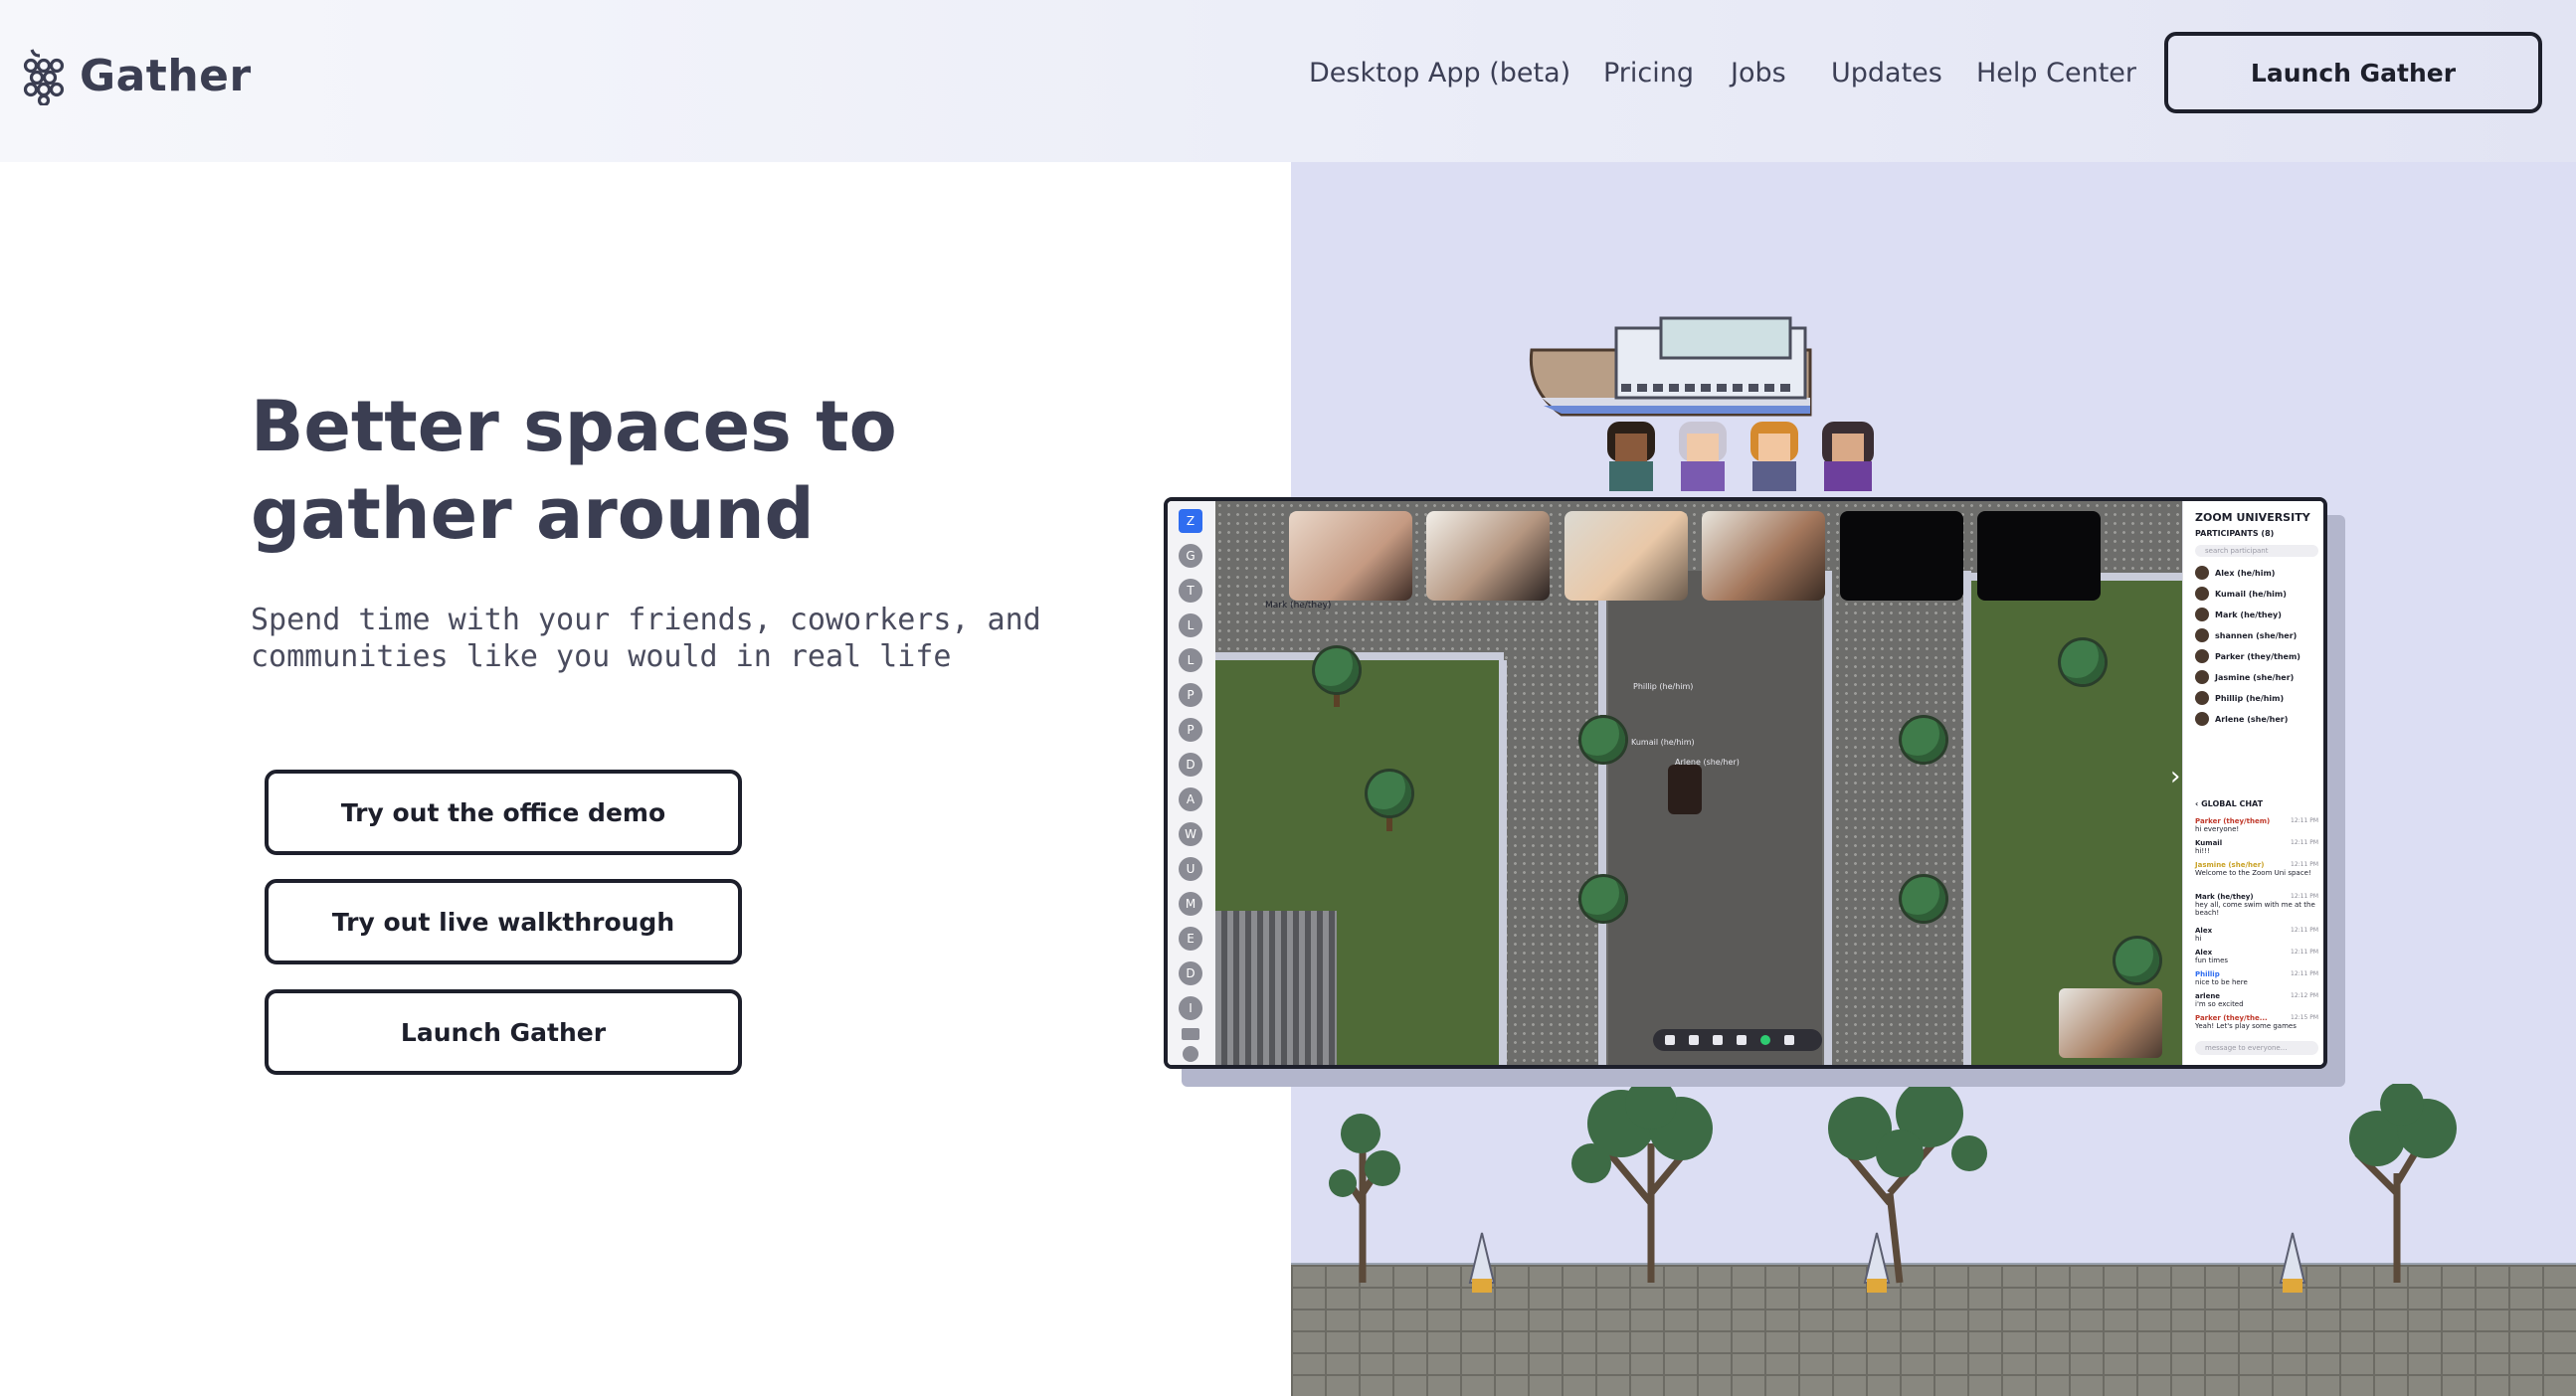 This screenshot has width=2576, height=1396. What do you see at coordinates (2256, 551) in the screenshot?
I see `participant-search-input: search participant` at bounding box center [2256, 551].